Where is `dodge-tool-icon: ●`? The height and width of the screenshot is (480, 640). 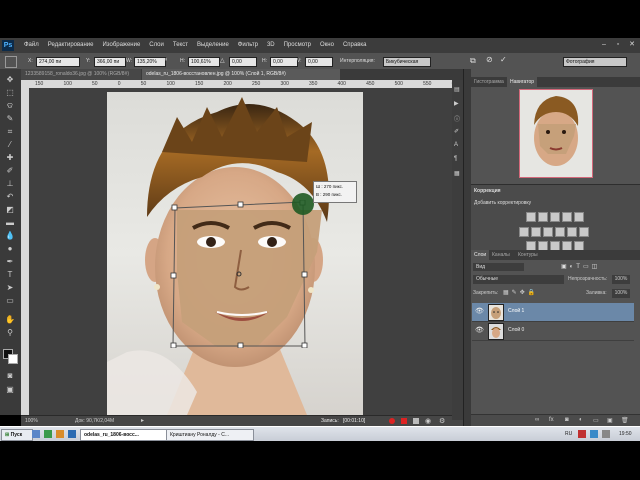 dodge-tool-icon: ● is located at coordinates (10, 249).